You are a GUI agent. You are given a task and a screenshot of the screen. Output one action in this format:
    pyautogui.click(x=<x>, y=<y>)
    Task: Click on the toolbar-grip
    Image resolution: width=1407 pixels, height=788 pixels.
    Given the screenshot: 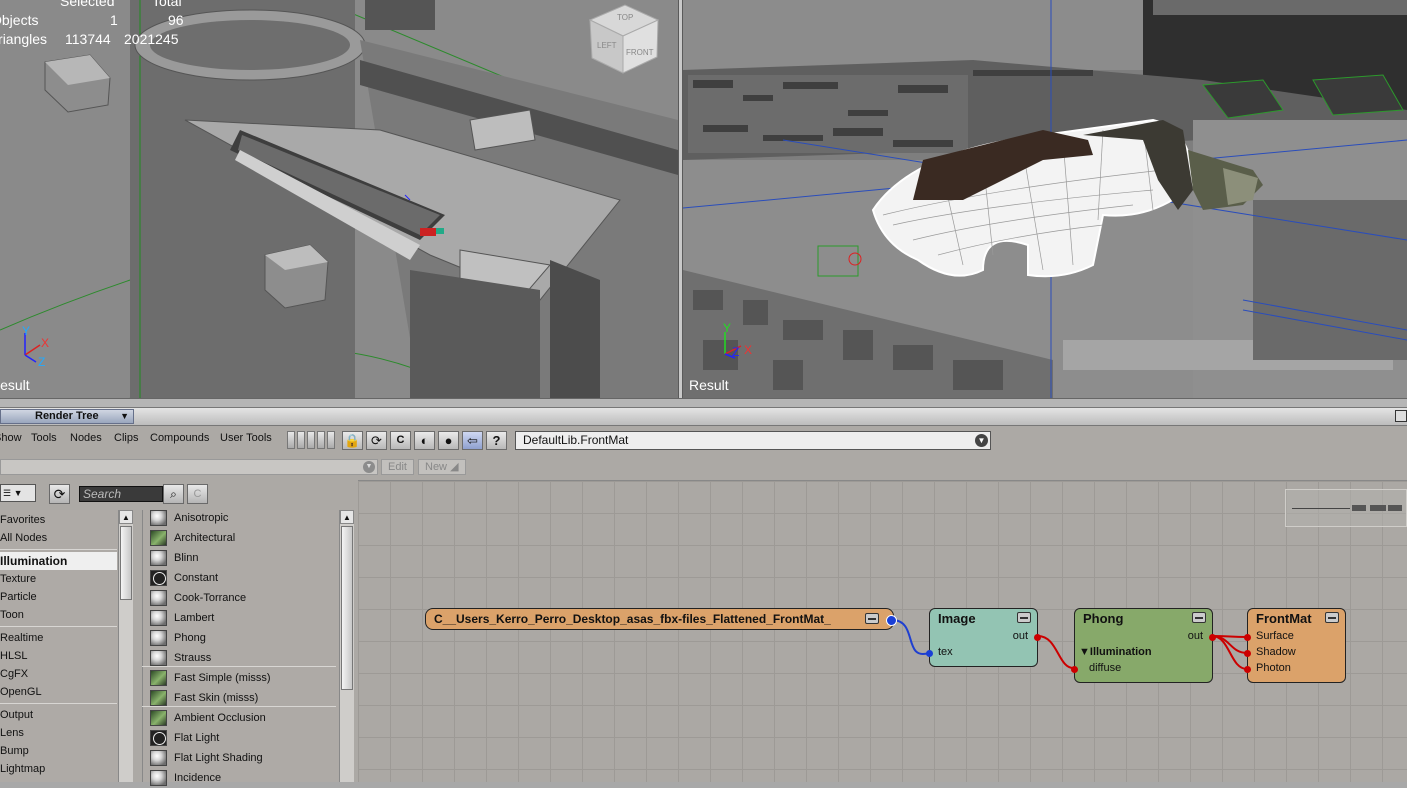 What is the action you would take?
    pyautogui.click(x=311, y=440)
    